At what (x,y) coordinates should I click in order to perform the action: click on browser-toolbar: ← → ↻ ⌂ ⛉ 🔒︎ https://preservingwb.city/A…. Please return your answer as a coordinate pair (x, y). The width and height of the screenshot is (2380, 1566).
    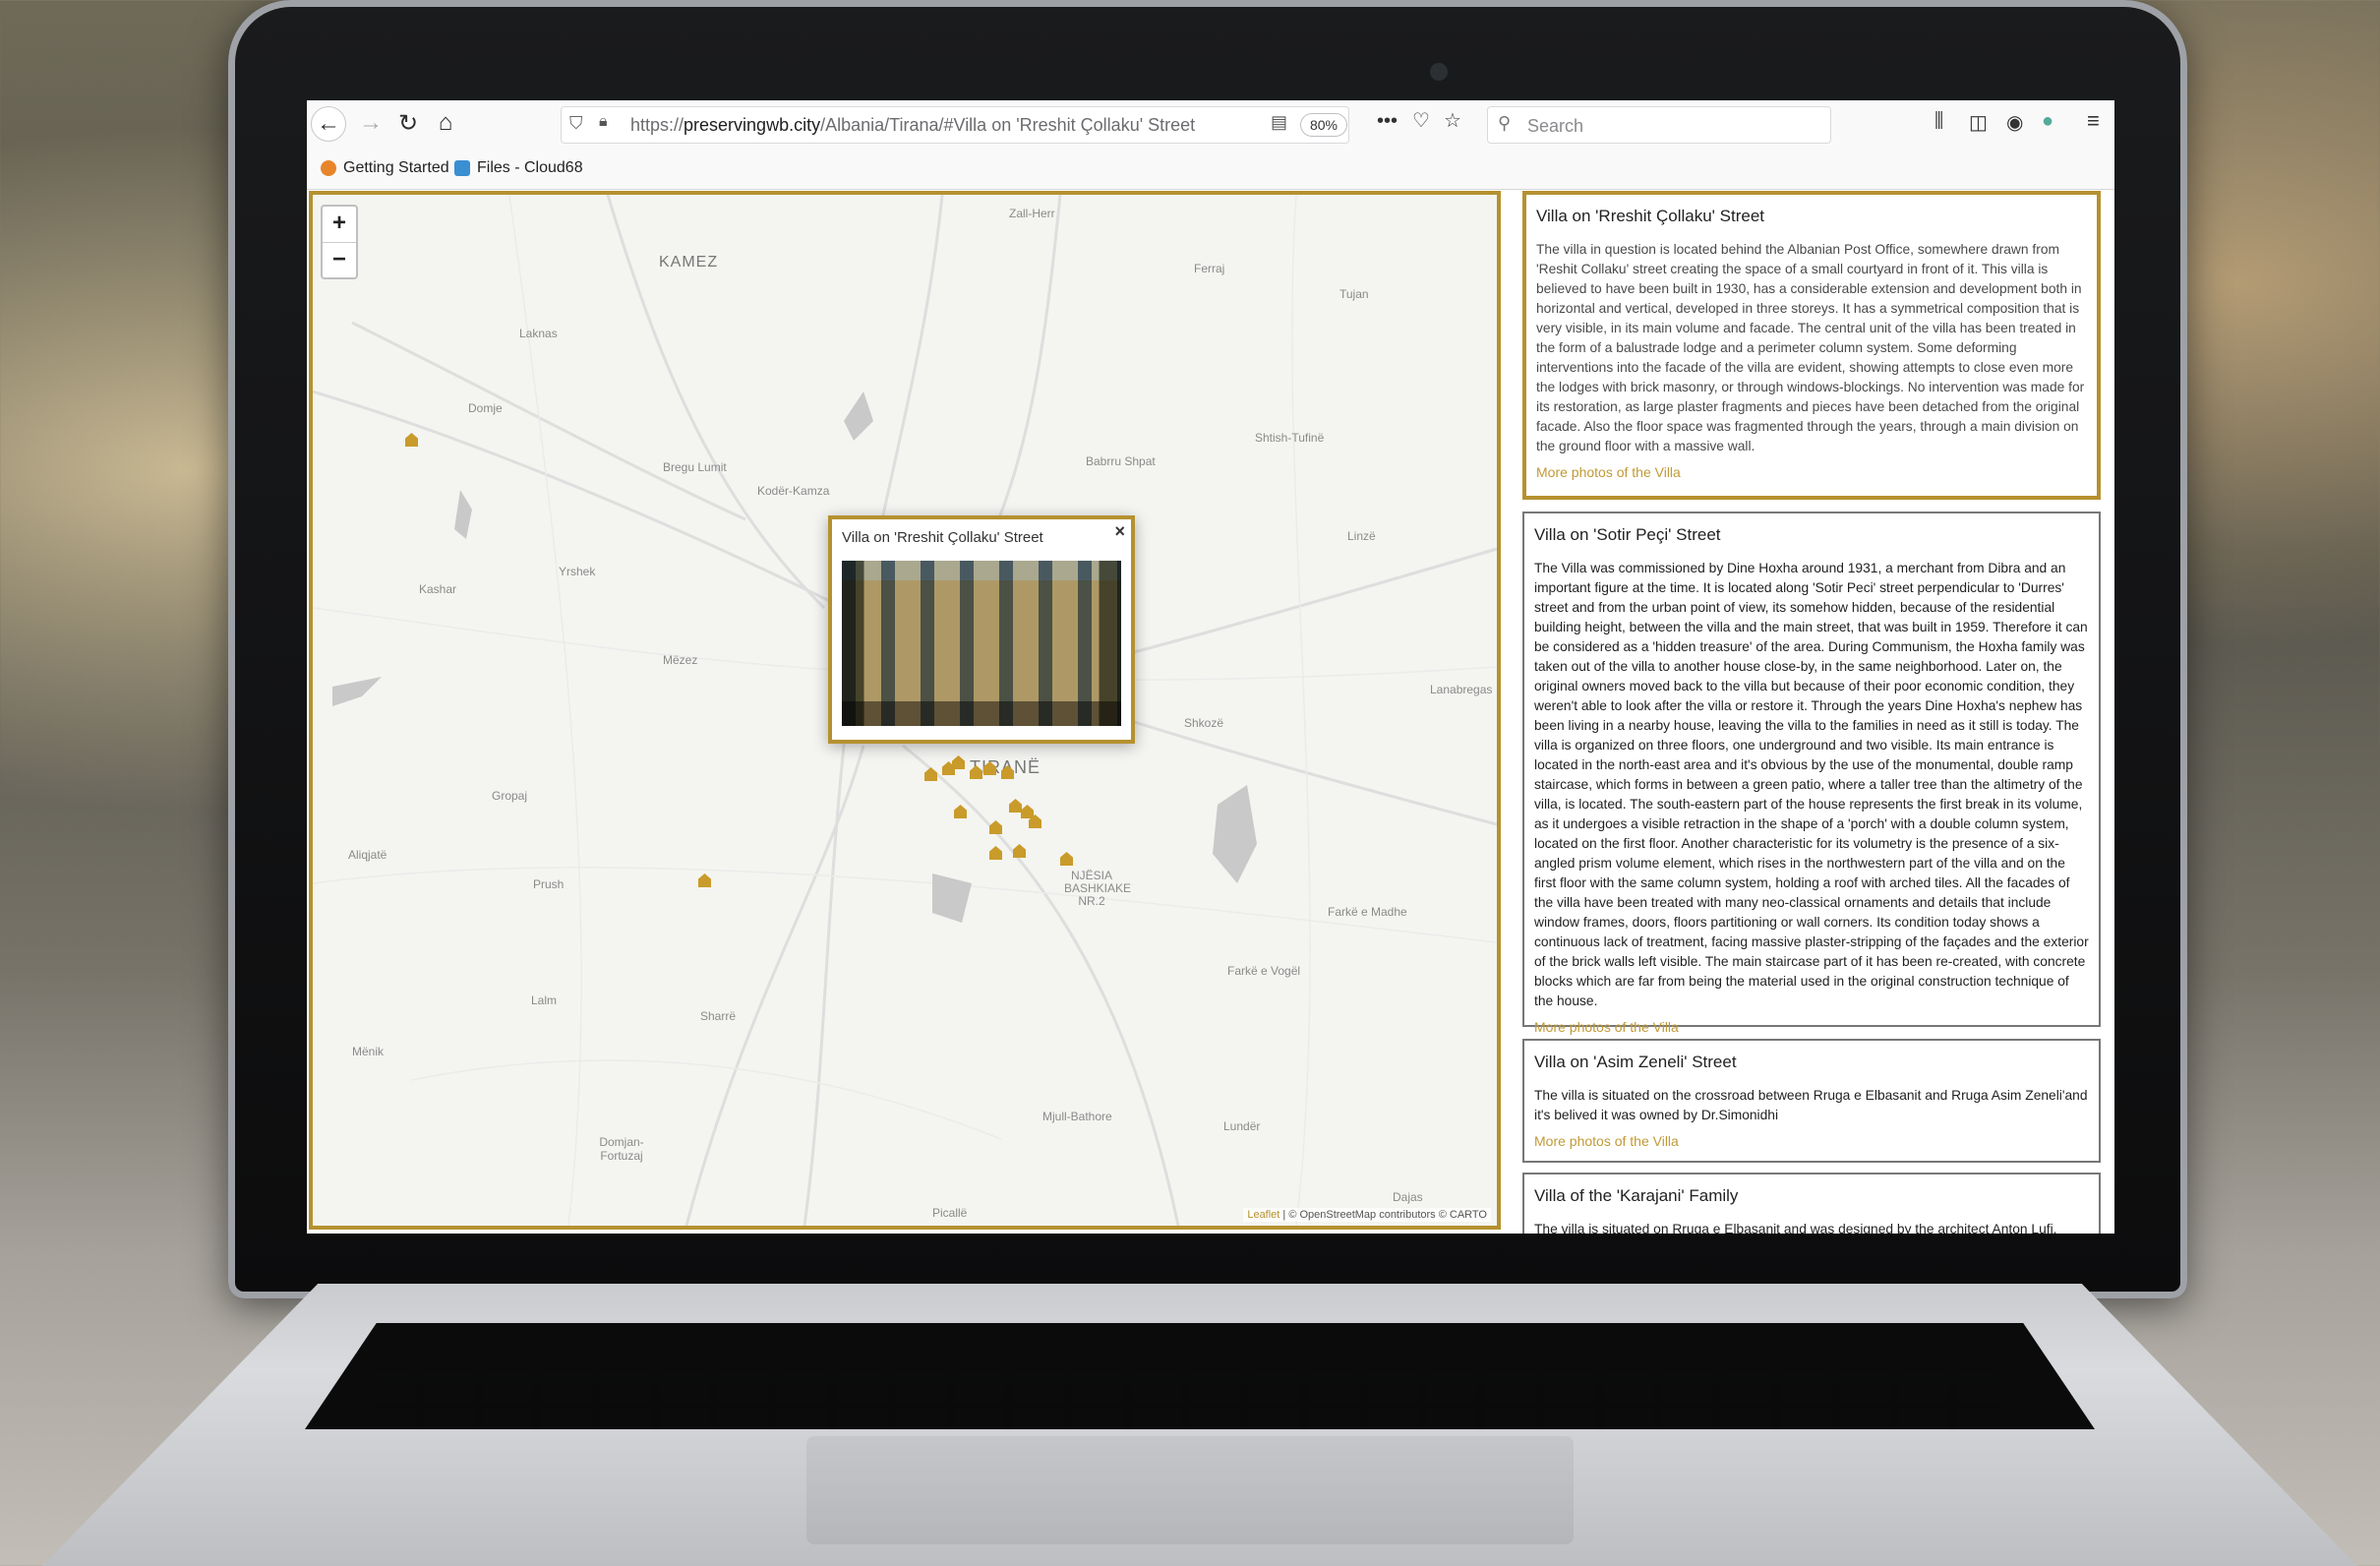
    Looking at the image, I should click on (1210, 125).